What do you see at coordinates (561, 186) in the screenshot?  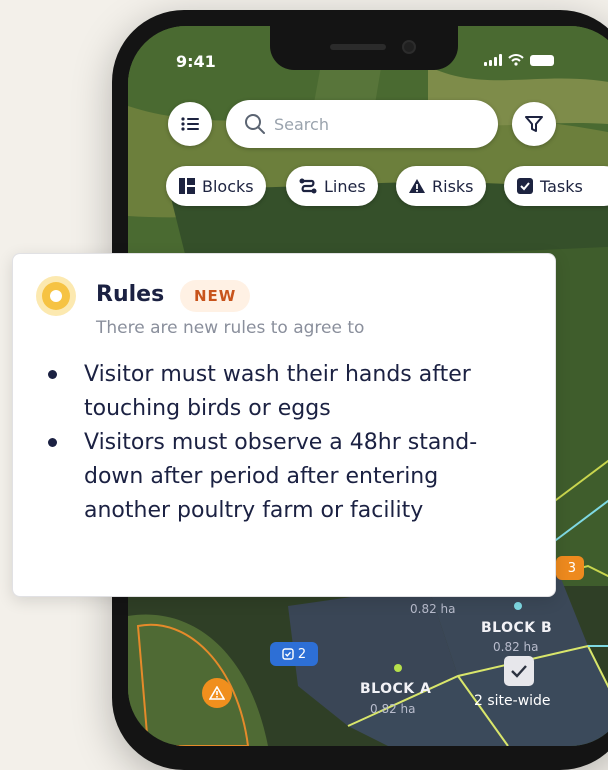 I see `chip-label: Tasks` at bounding box center [561, 186].